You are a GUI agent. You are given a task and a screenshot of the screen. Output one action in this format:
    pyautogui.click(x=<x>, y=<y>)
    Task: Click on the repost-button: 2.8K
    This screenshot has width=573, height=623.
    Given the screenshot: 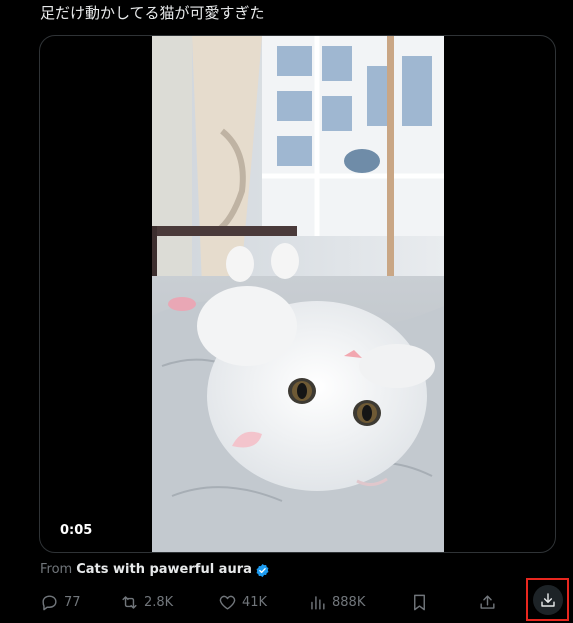 What is the action you would take?
    pyautogui.click(x=146, y=602)
    